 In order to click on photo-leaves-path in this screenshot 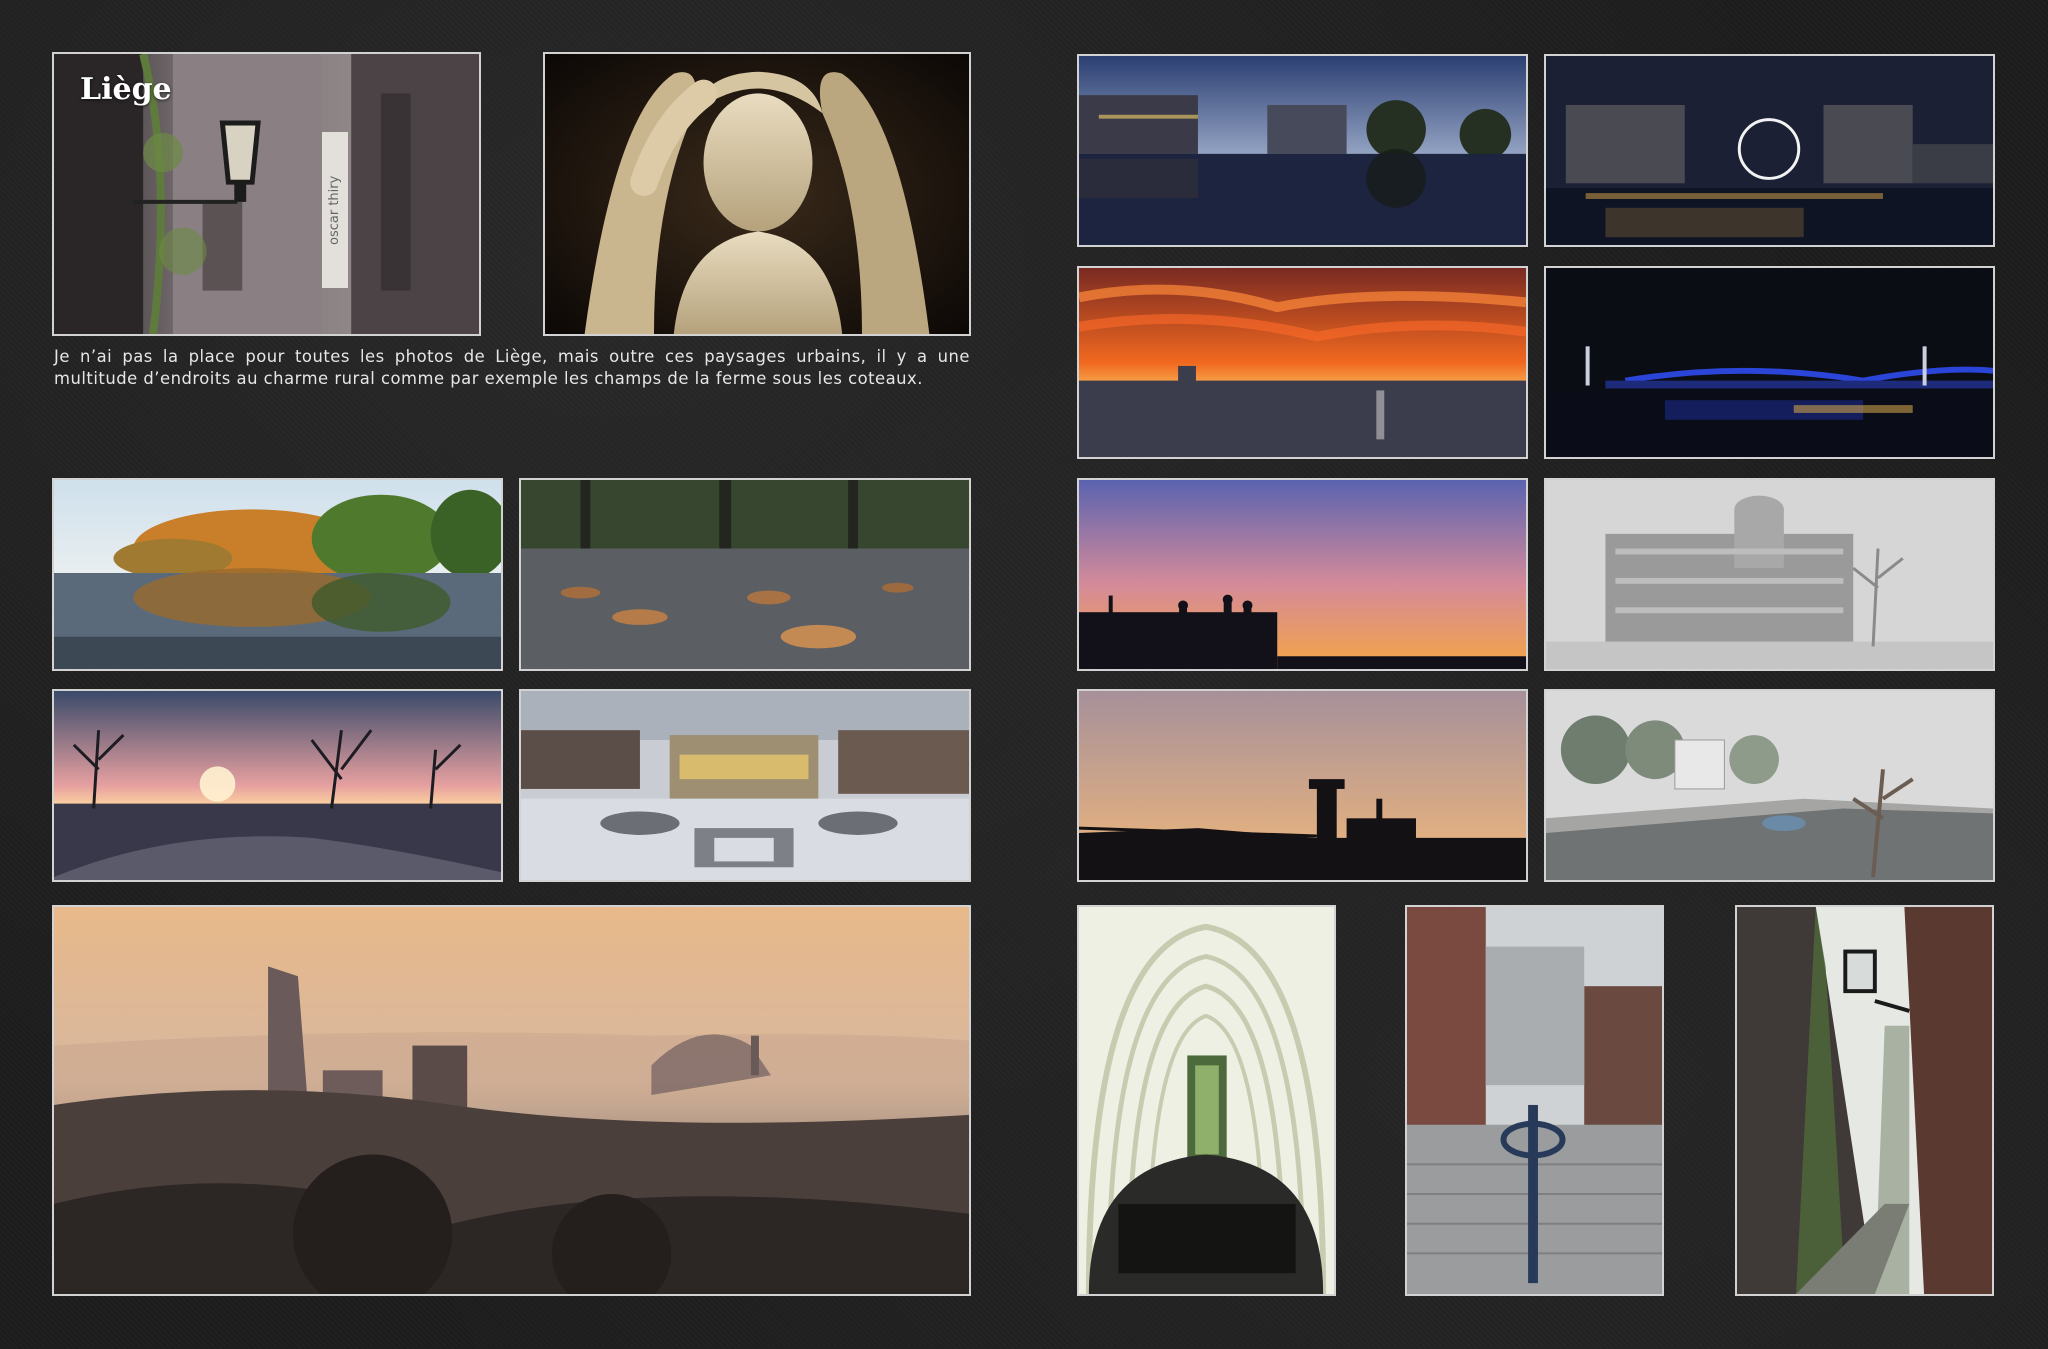, I will do `click(745, 574)`.